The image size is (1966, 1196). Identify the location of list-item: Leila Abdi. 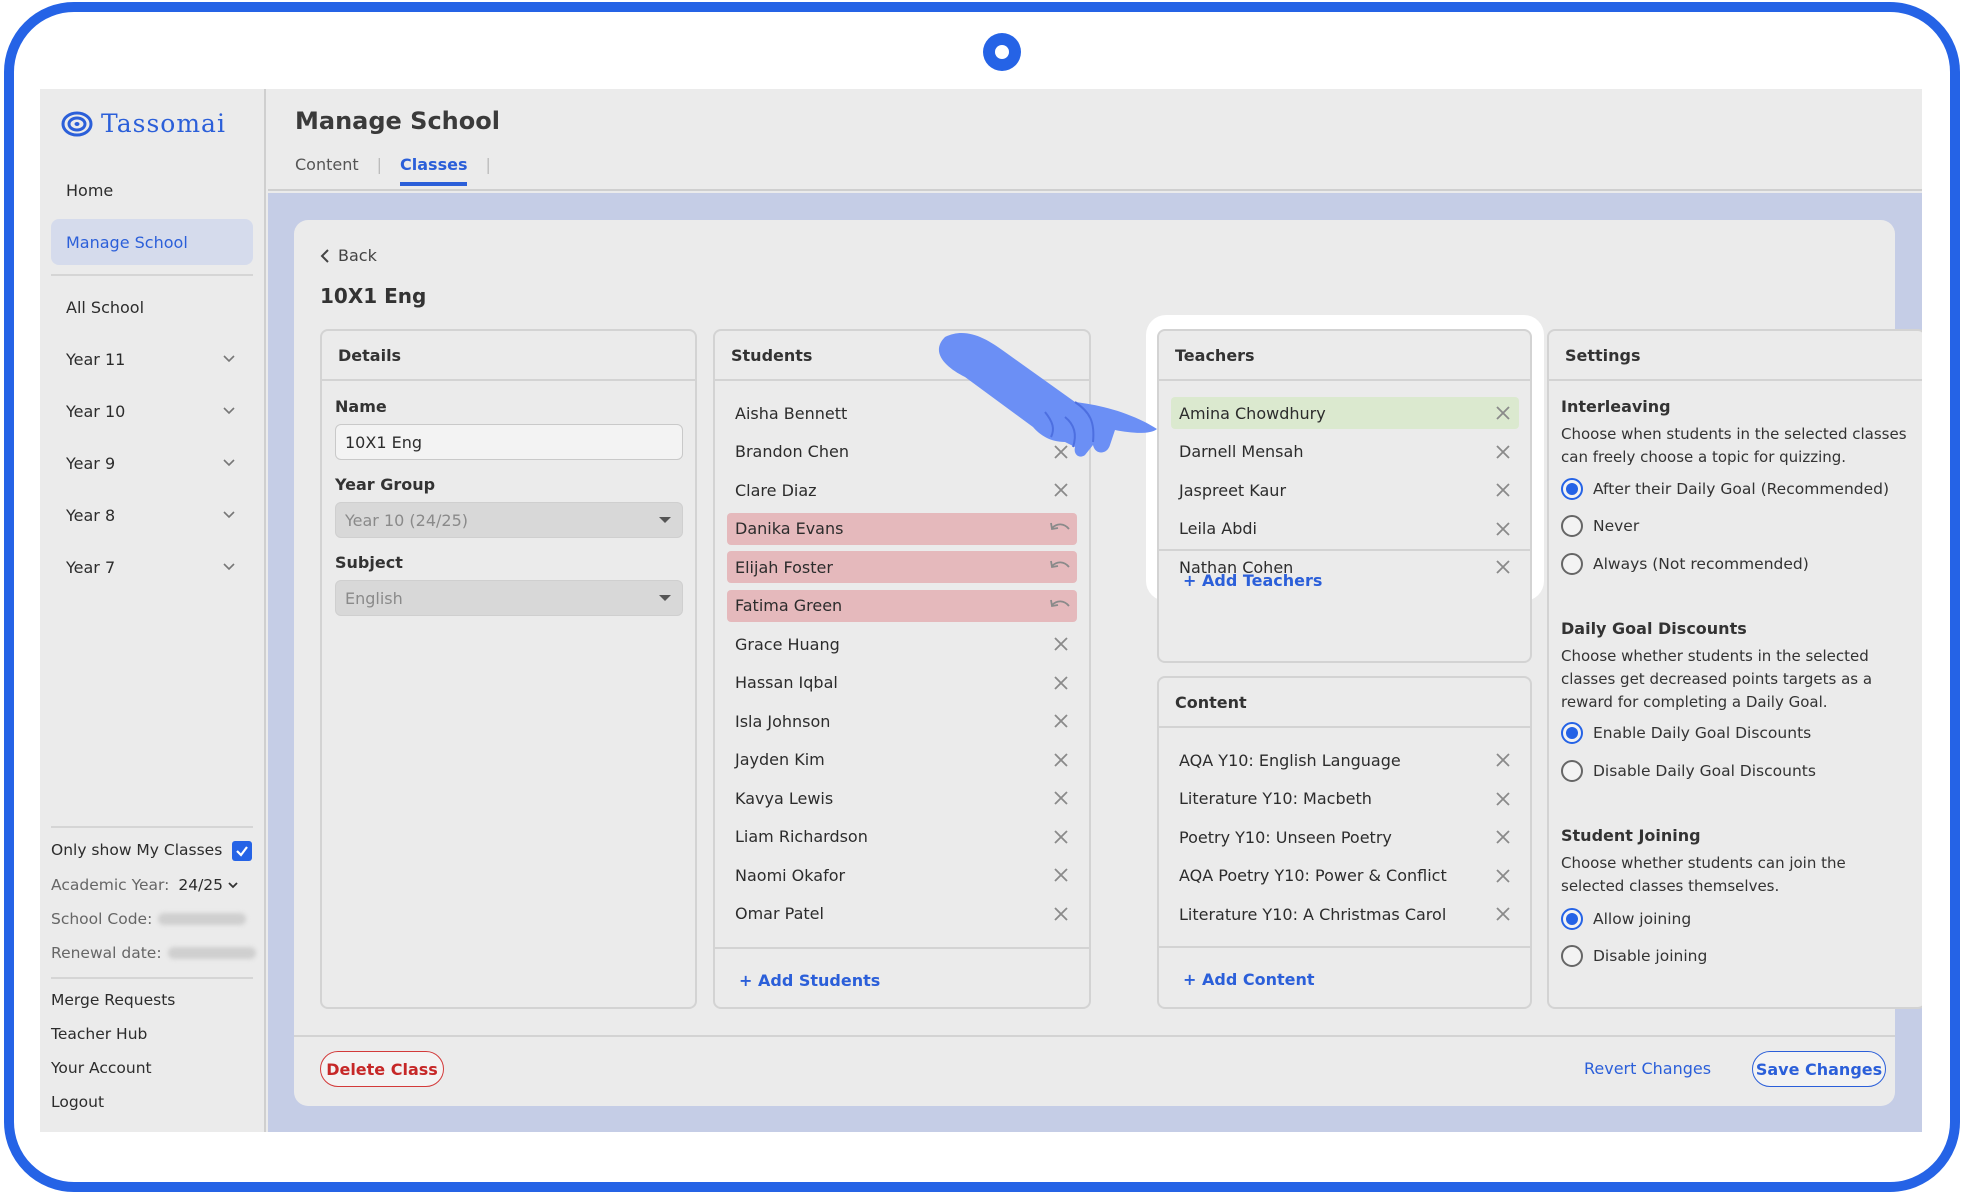
(1345, 529).